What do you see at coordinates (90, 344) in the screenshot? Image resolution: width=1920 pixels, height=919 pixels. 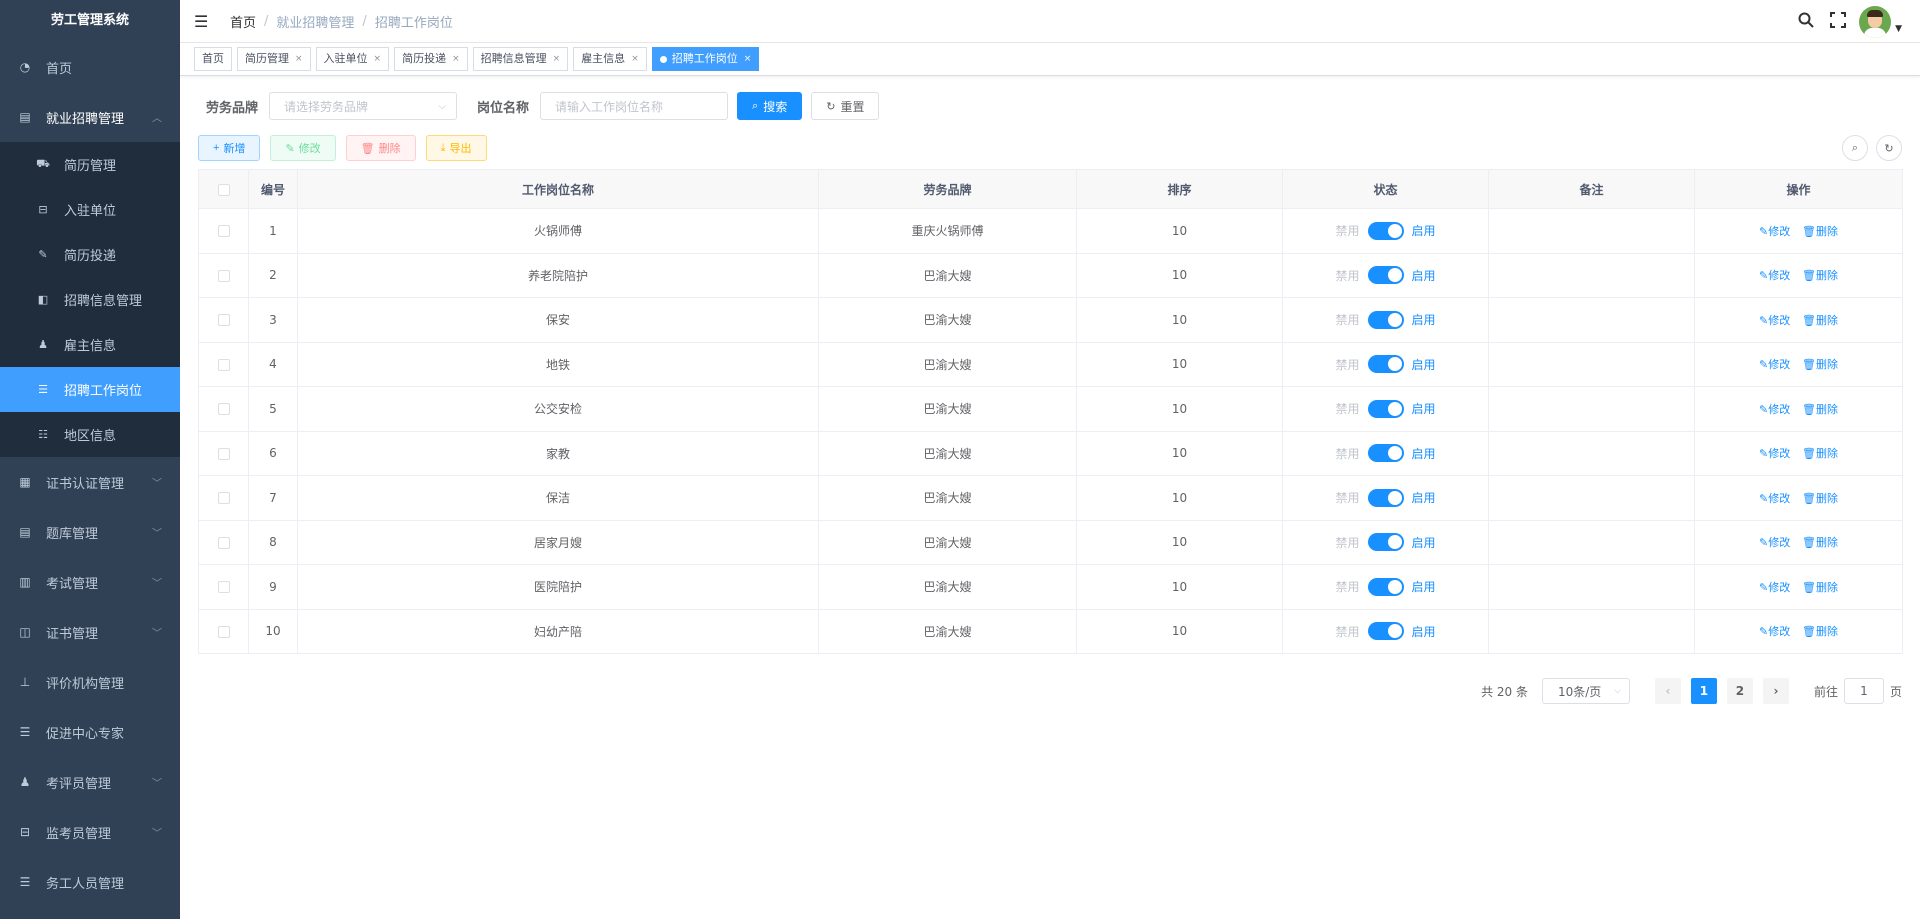 I see `sidebar-subitem: ♟ 雇主信息` at bounding box center [90, 344].